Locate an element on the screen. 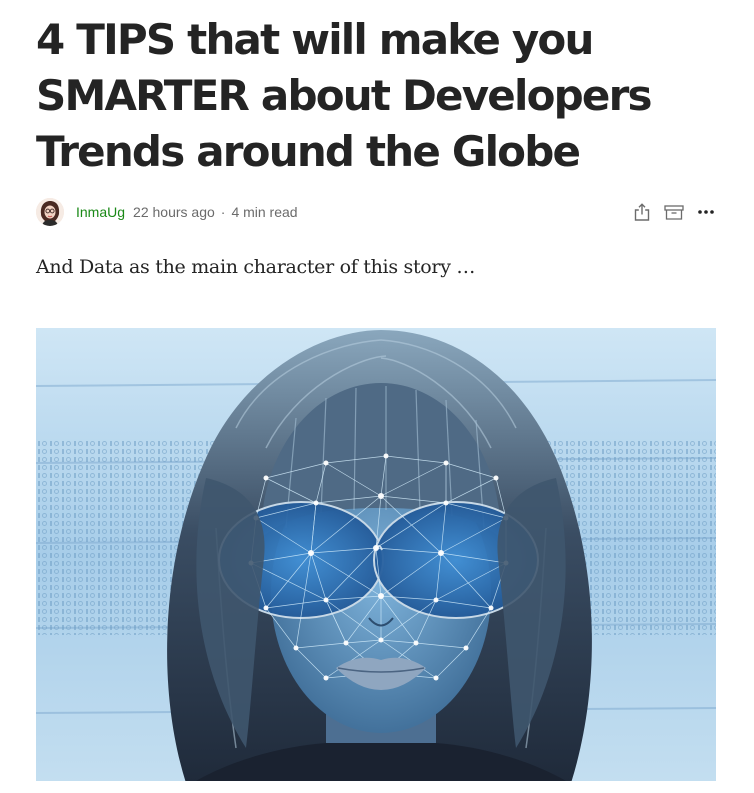 The image size is (754, 793). article-title-line: 4 TIPS that will make you is located at coordinates (315, 39).